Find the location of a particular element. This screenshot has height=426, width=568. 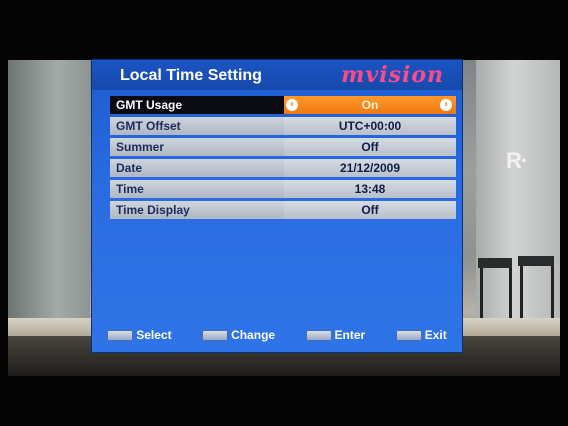

setting-row-gmt-offset: GMT Offset UTC+00:00 is located at coordinates (283, 126).